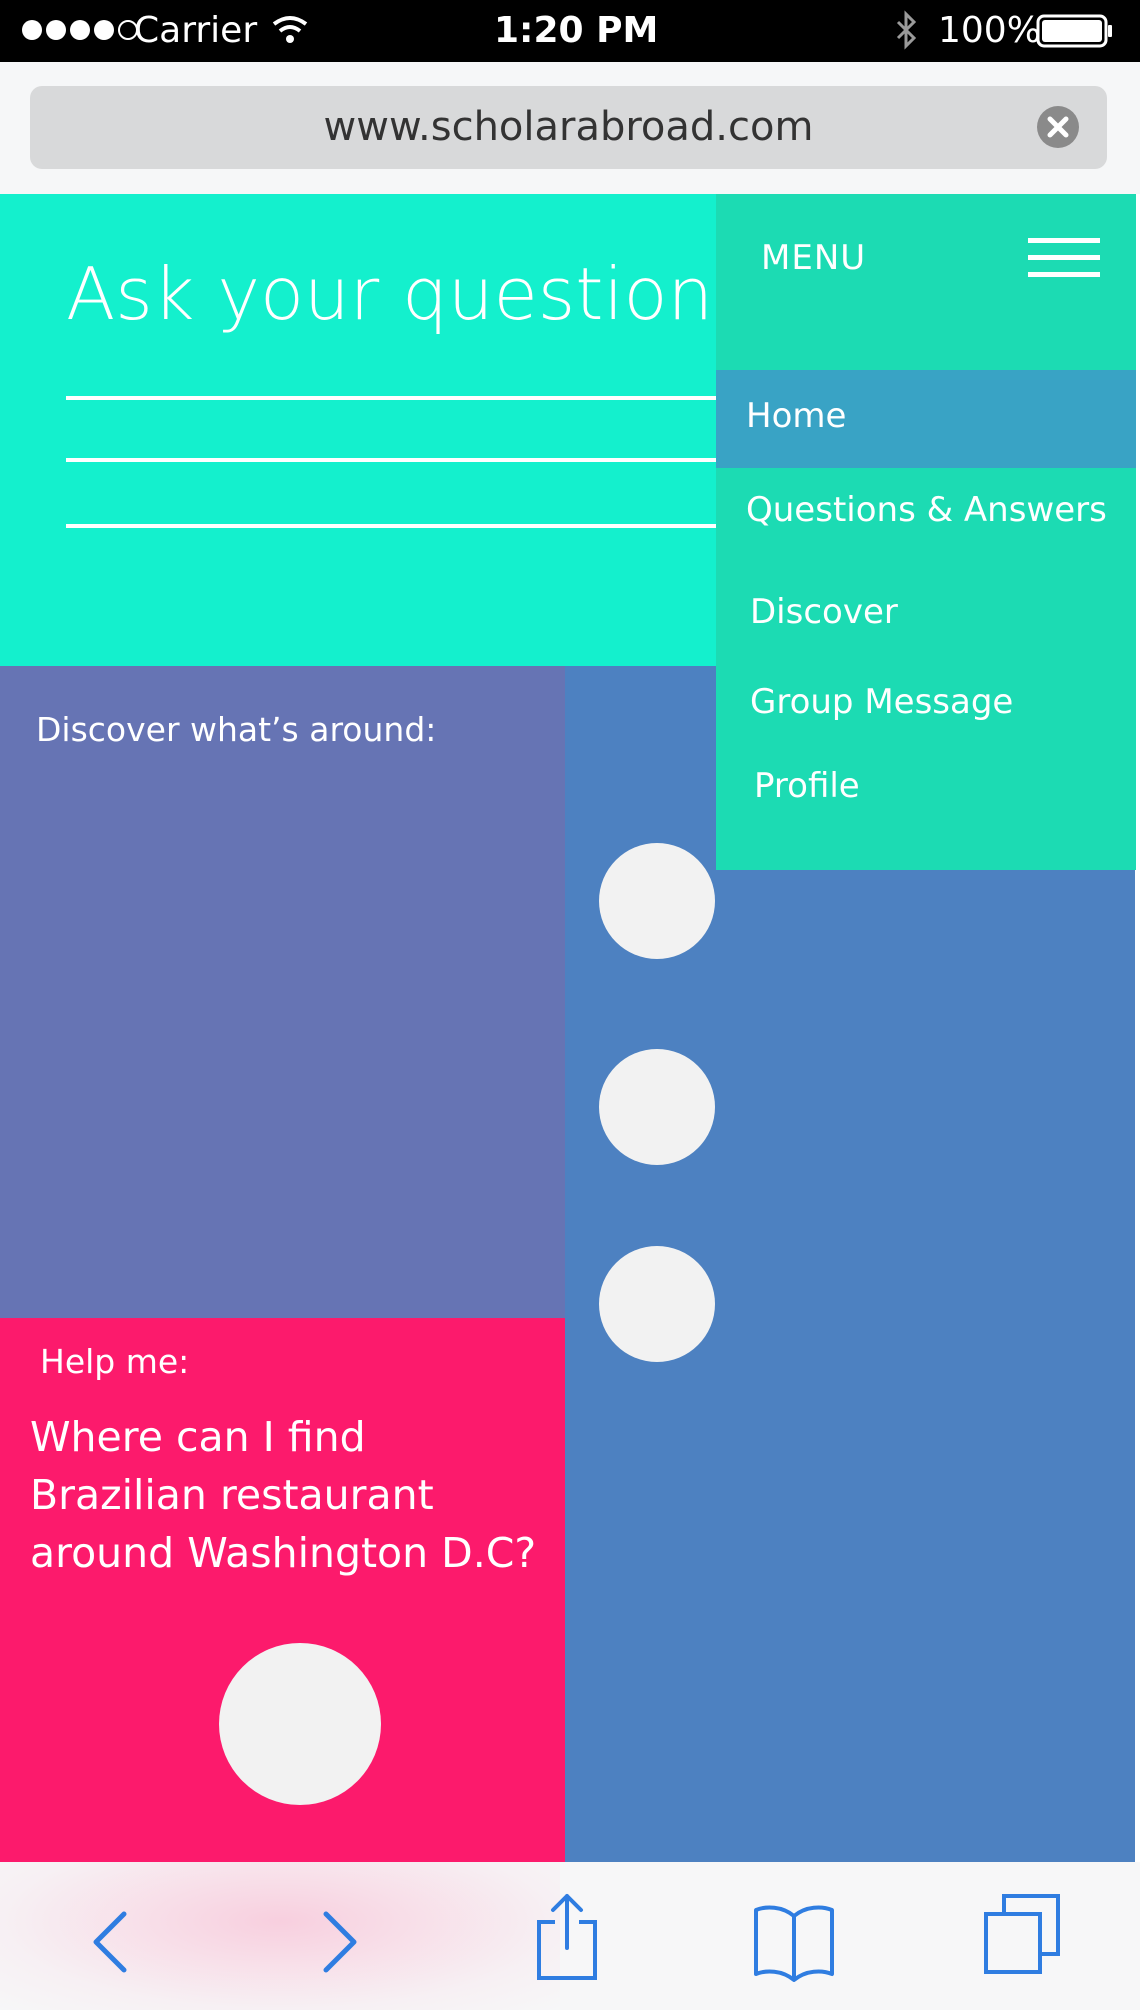 This screenshot has height=2010, width=1140. I want to click on clock: 1:20 PM, so click(576, 30).